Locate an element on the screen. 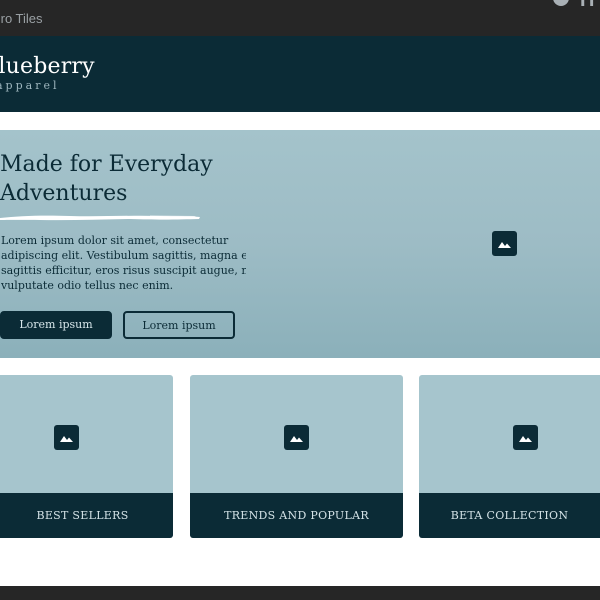  user-icon is located at coordinates (561, 3).